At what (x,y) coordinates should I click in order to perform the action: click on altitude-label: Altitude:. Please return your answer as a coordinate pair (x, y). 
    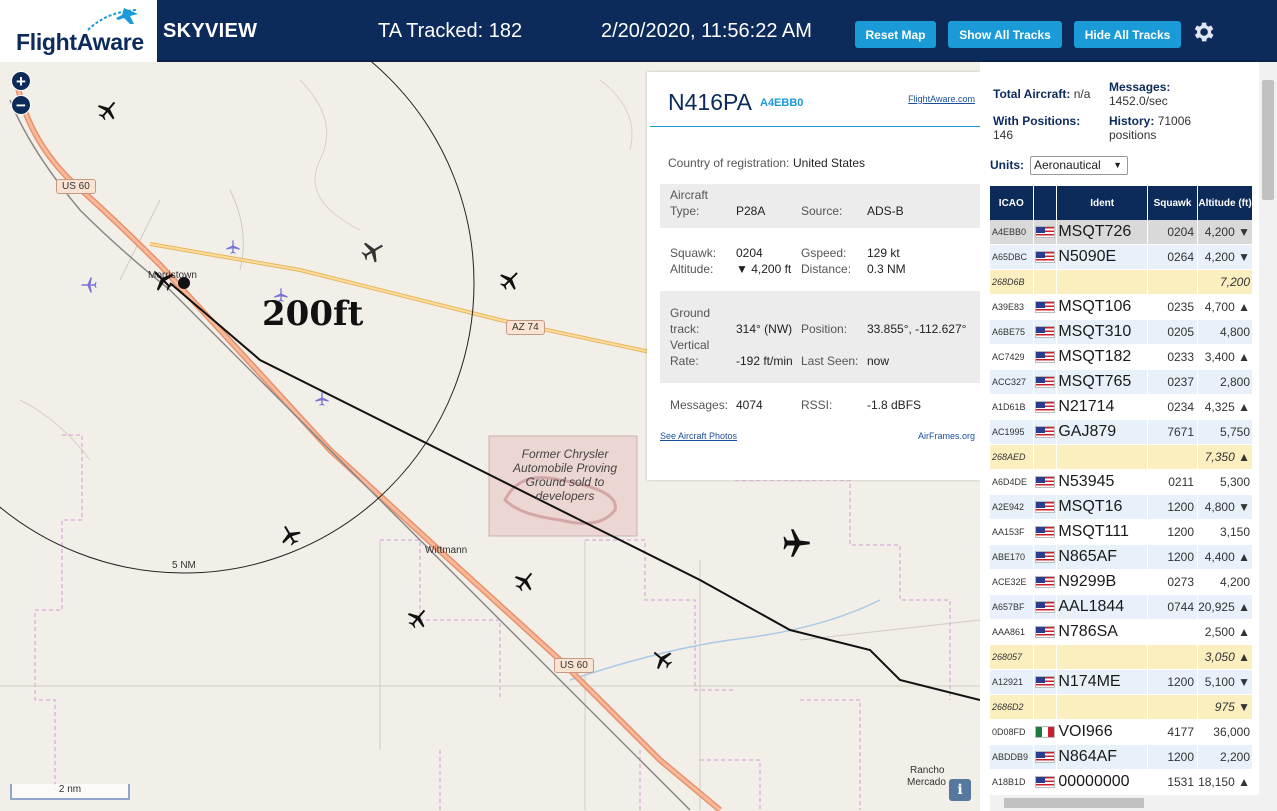
    Looking at the image, I should click on (692, 269).